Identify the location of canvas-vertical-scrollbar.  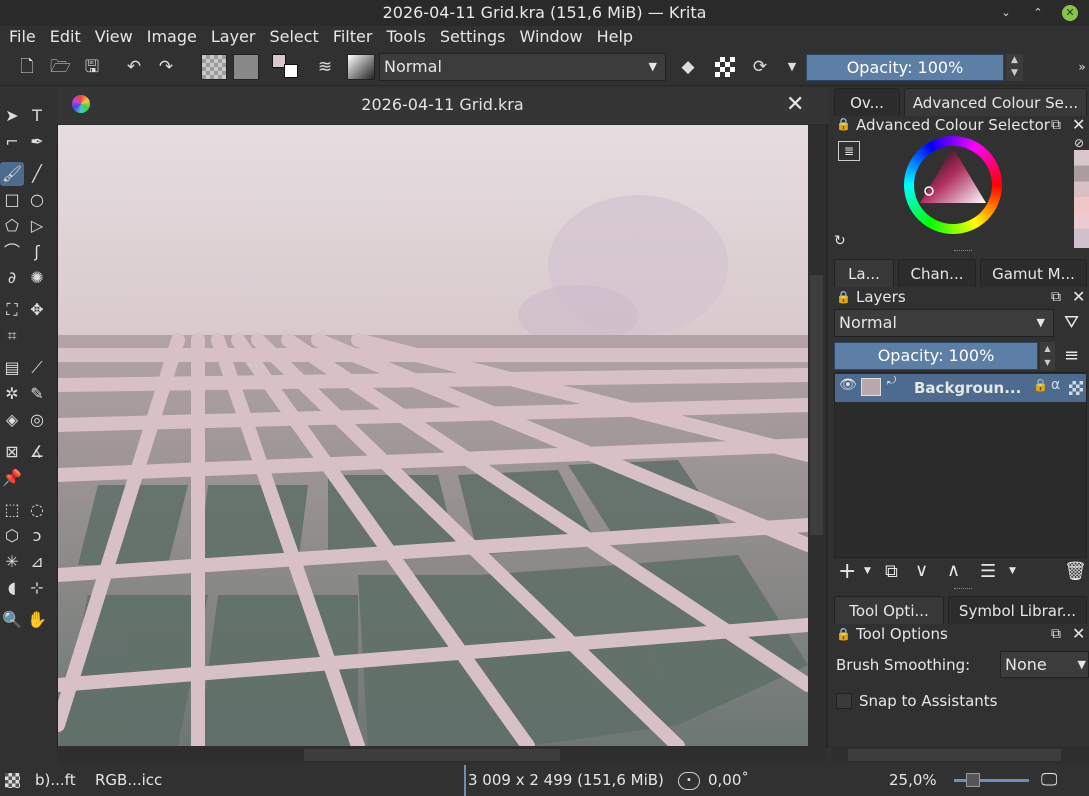
(816, 435).